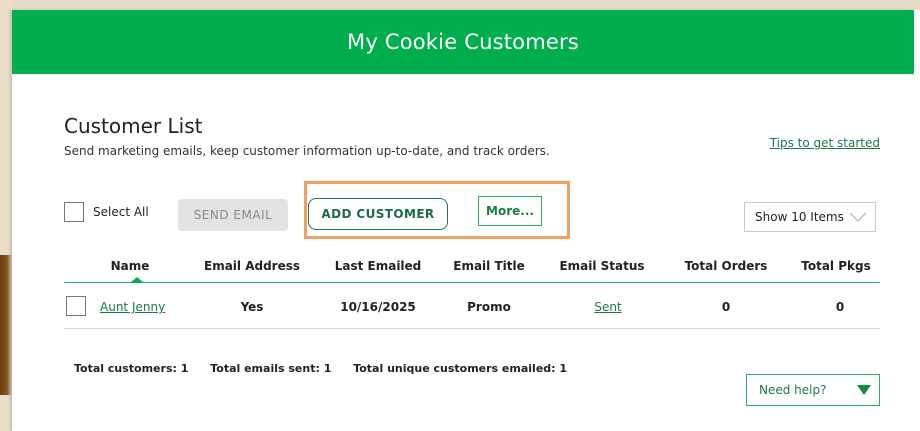  Describe the element at coordinates (137, 280) in the screenshot. I see `sort-indicator-icon` at that location.